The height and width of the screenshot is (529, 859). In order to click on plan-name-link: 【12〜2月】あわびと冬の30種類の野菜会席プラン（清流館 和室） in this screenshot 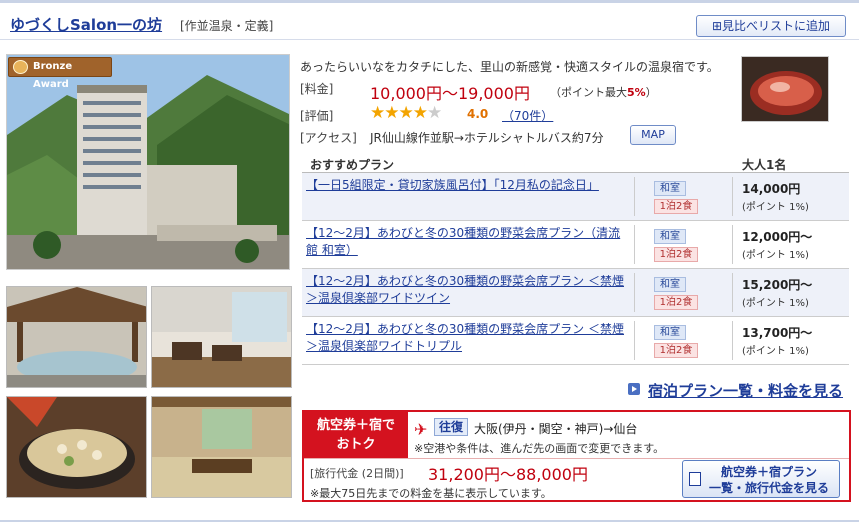, I will do `click(465, 242)`.